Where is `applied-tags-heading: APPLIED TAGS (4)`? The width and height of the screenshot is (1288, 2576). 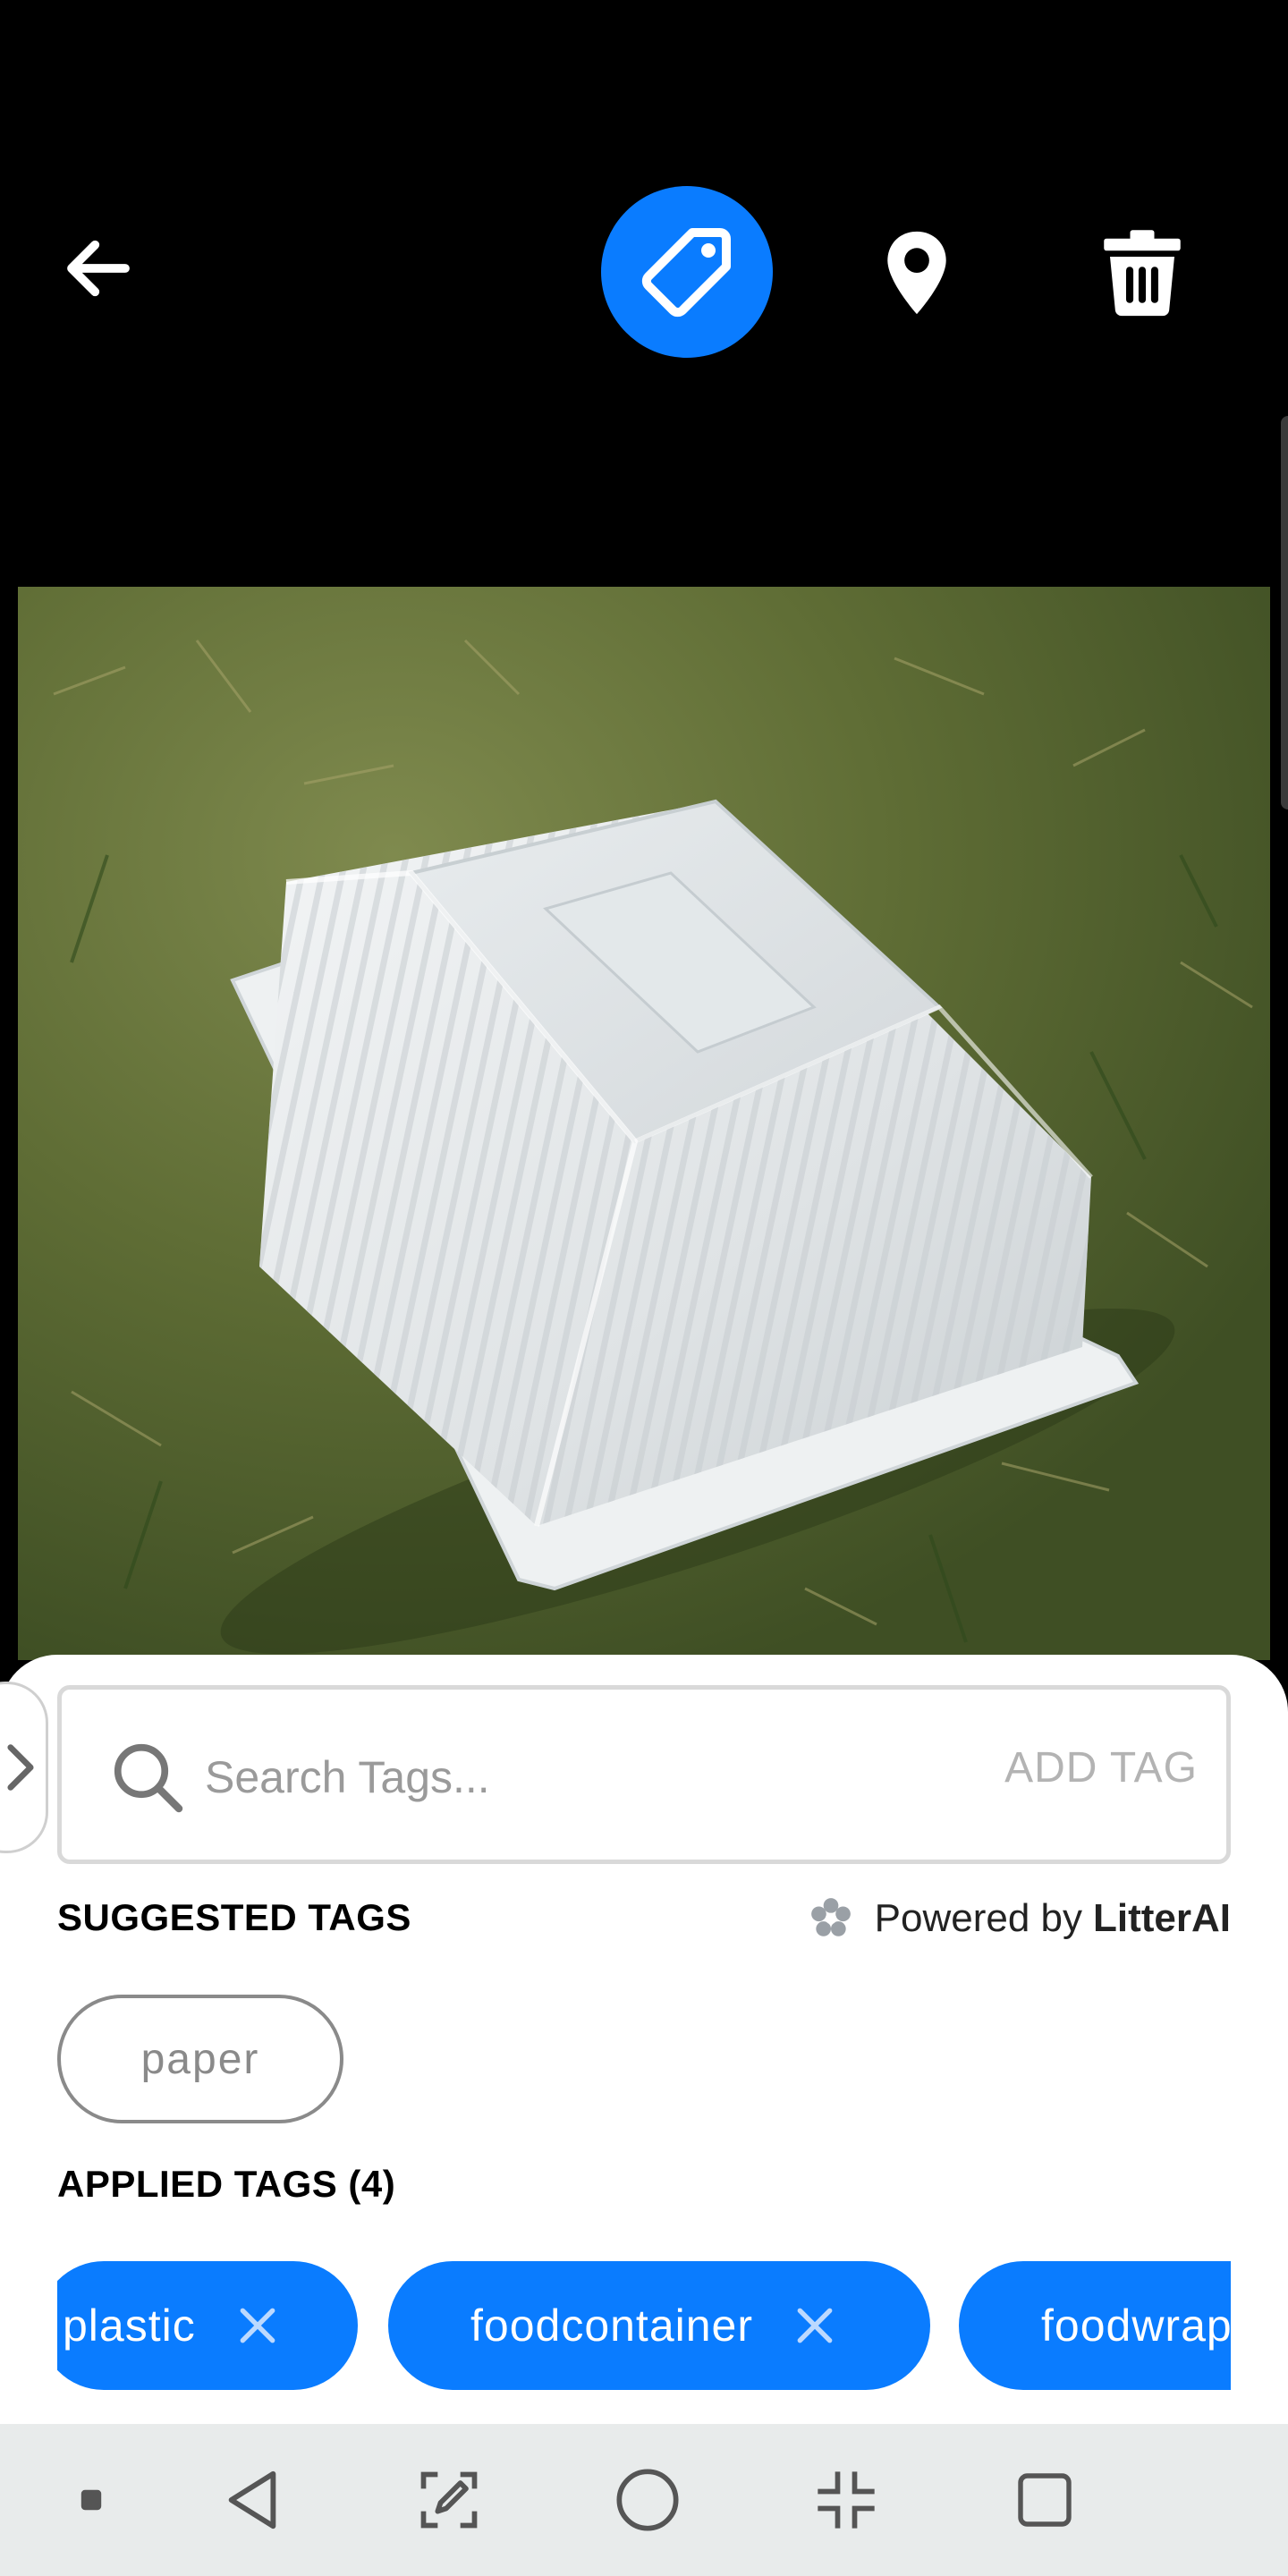 applied-tags-heading: APPLIED TAGS (4) is located at coordinates (226, 2184).